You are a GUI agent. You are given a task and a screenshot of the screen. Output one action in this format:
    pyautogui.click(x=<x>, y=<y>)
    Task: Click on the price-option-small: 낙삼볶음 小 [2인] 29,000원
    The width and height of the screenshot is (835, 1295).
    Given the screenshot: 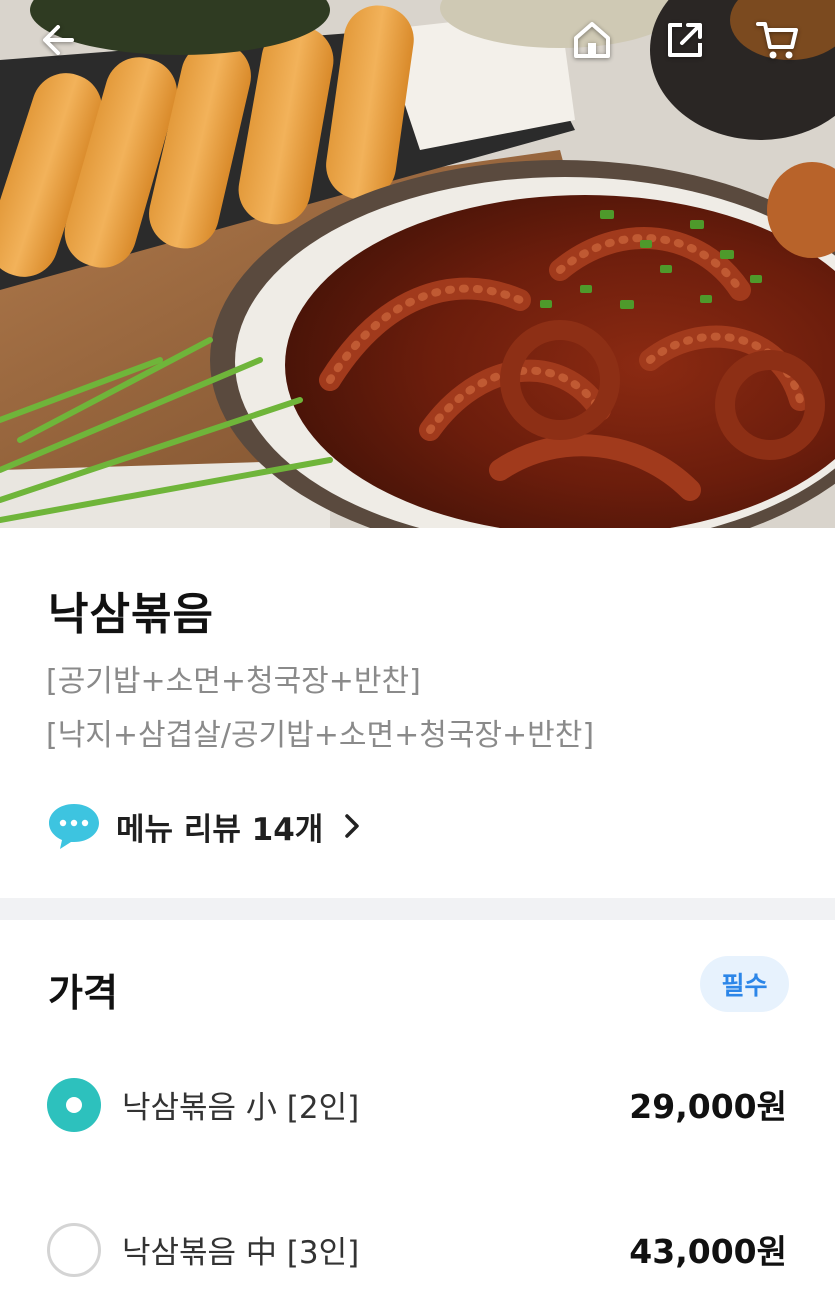 What is the action you would take?
    pyautogui.click(x=417, y=1105)
    